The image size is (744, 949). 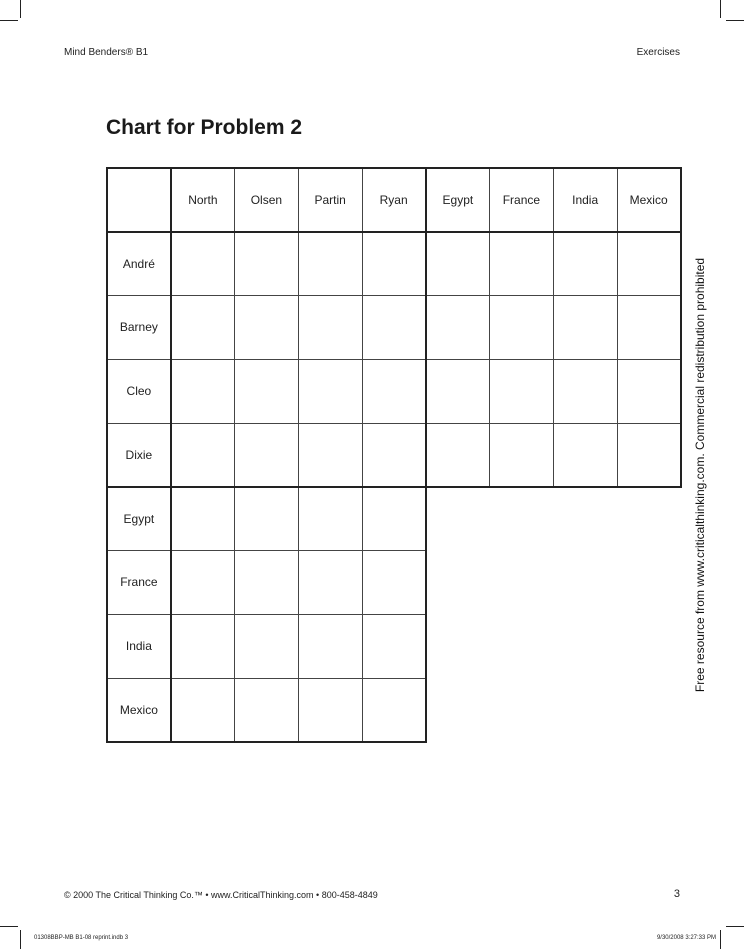 I want to click on row-header: Egypt, so click(x=139, y=518).